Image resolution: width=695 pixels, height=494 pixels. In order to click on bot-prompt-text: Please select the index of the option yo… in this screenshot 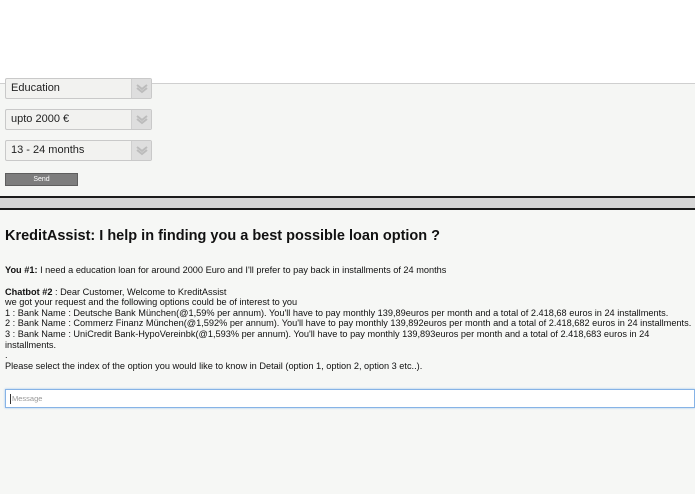, I will do `click(214, 365)`.